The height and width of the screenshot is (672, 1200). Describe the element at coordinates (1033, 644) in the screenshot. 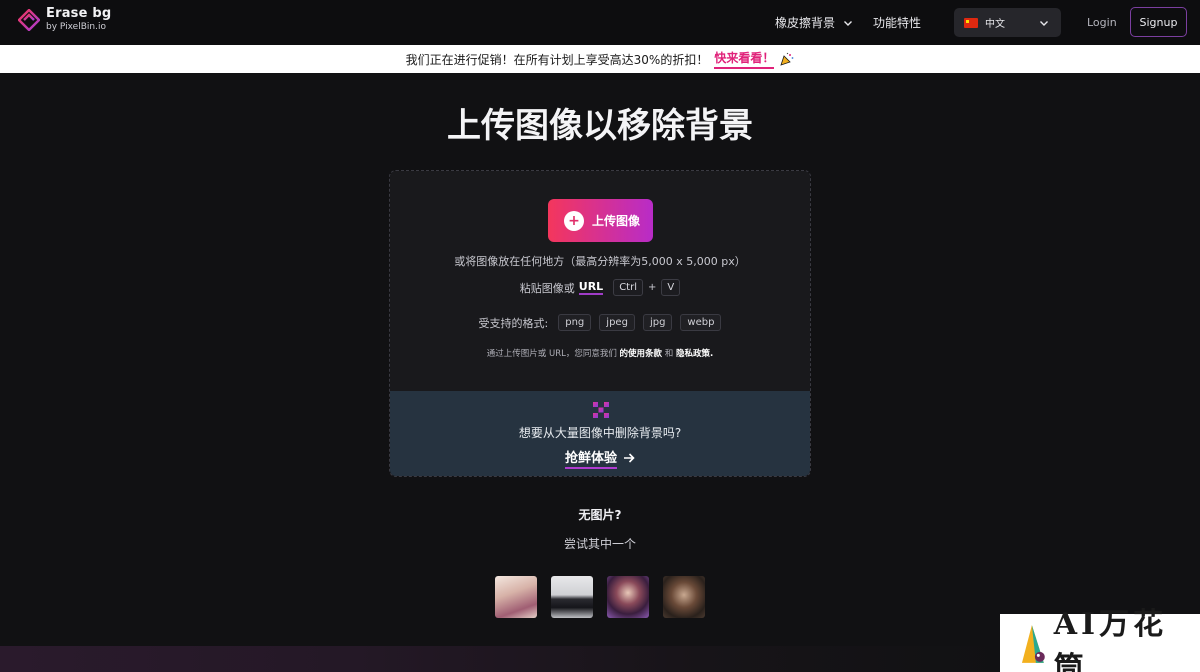

I see `watermark-logo-icon` at that location.